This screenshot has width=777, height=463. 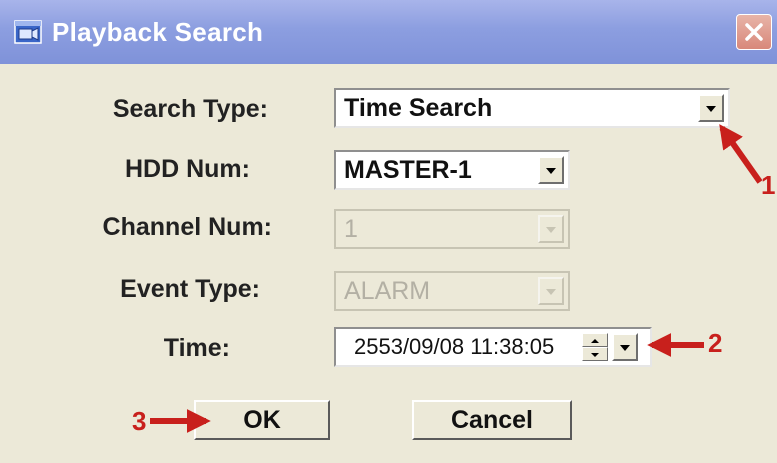 I want to click on annotation-number-2: 2, so click(x=715, y=343).